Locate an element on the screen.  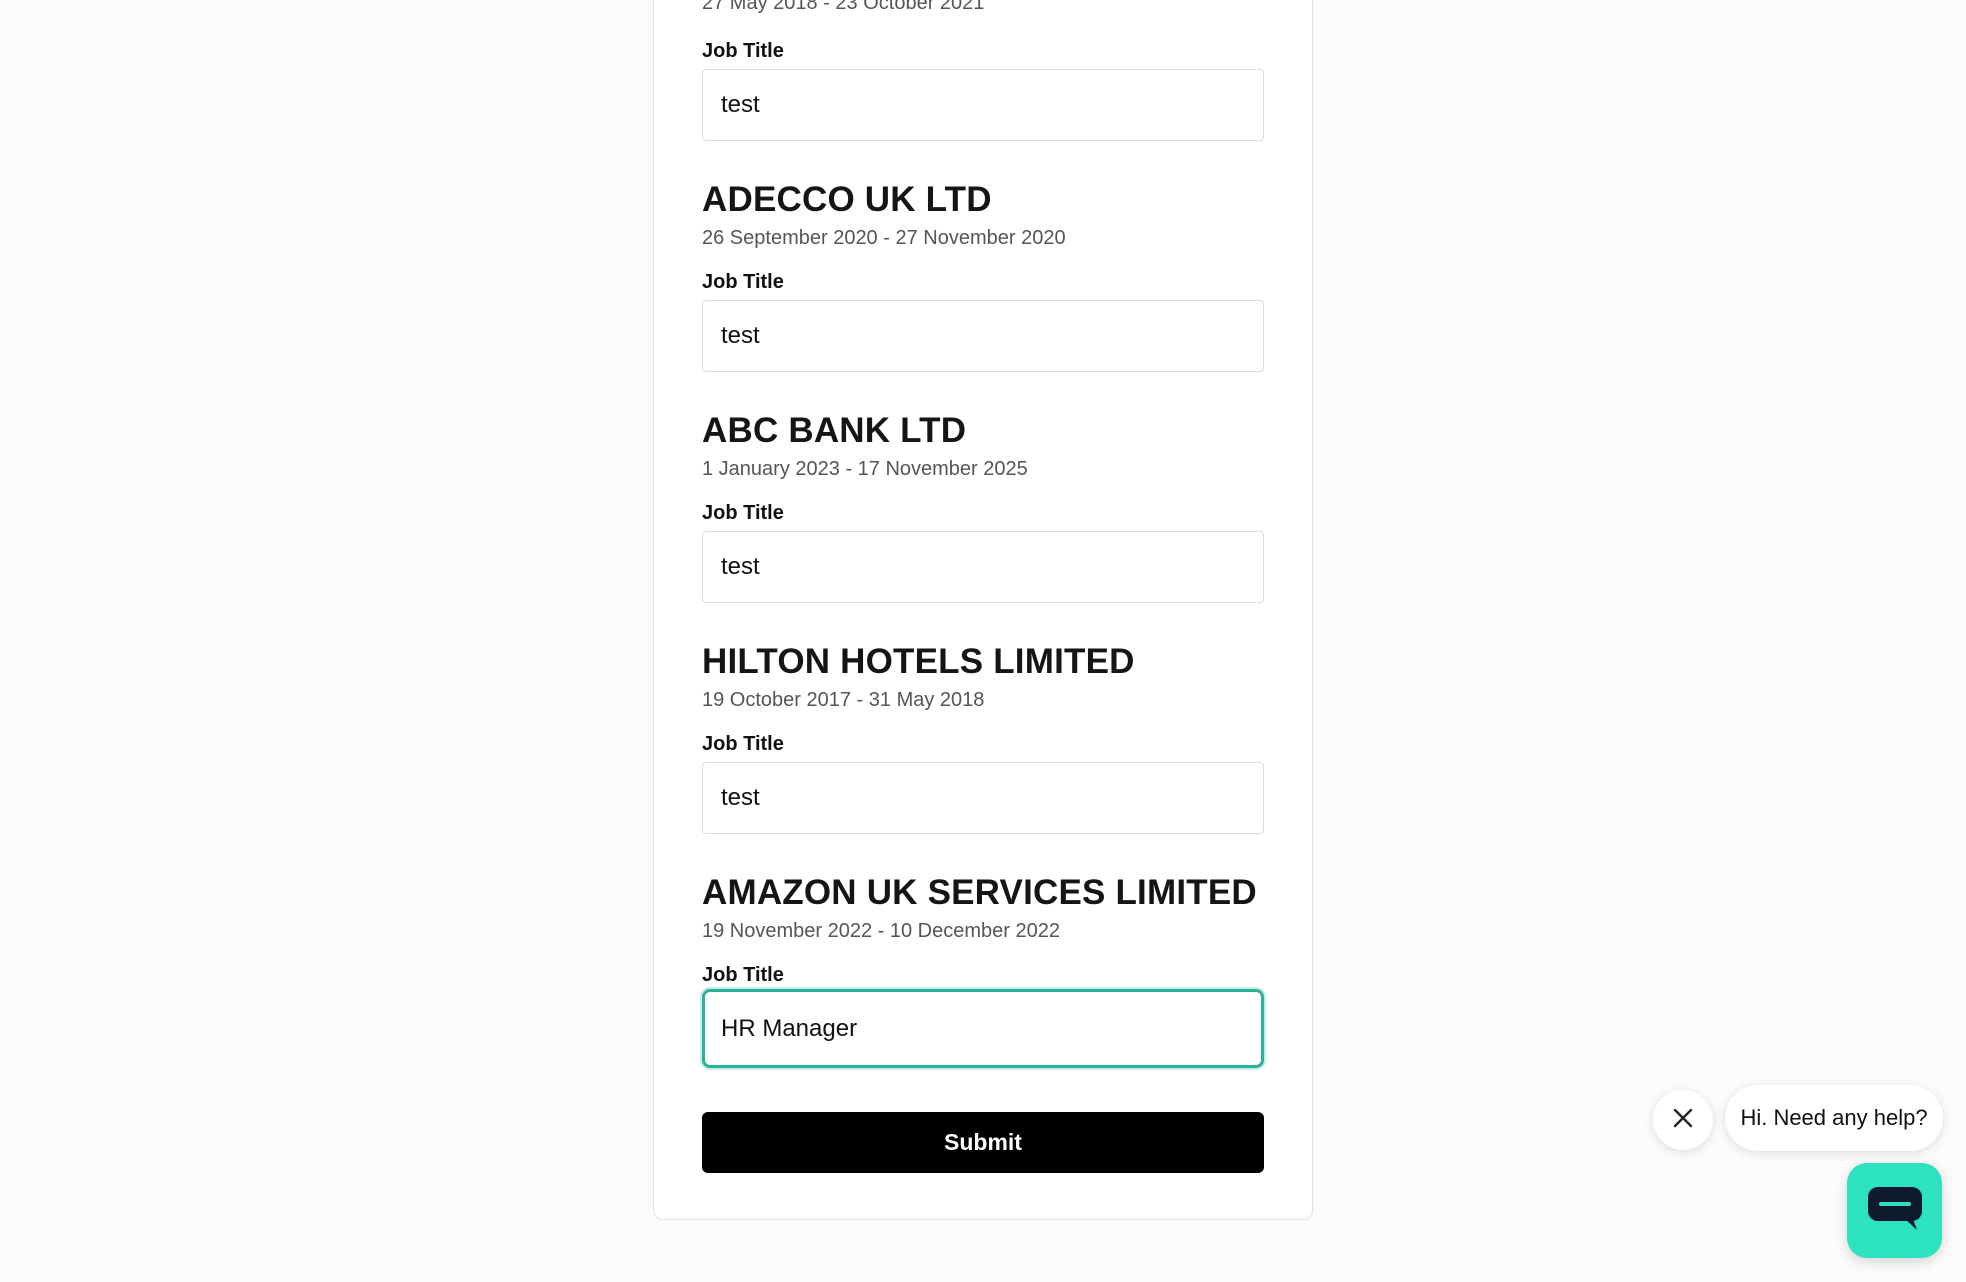
employment-dates: 1 January 2023 - 17 November 2025 is located at coordinates (865, 469).